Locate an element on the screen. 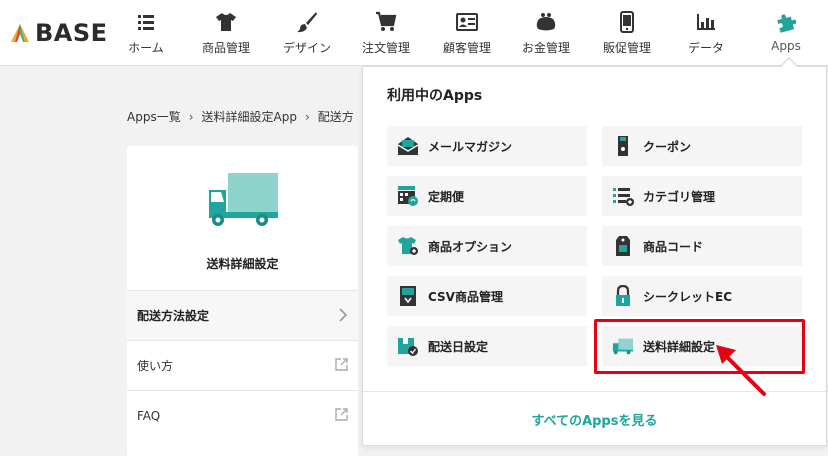 This screenshot has height=456, width=828. lock-icon is located at coordinates (623, 296).